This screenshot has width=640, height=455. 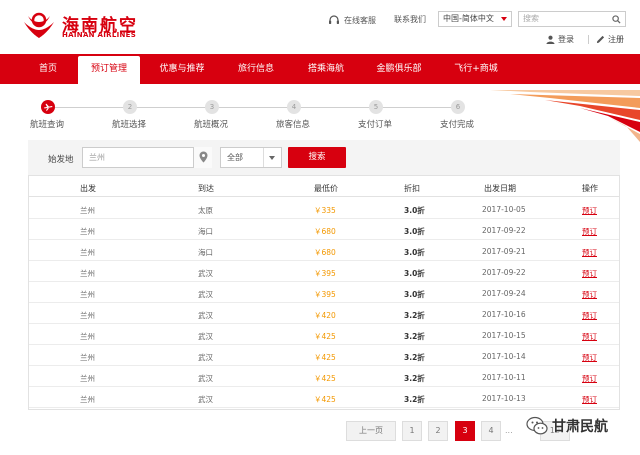 I want to click on contact-us-link: 联系我们, so click(x=410, y=19).